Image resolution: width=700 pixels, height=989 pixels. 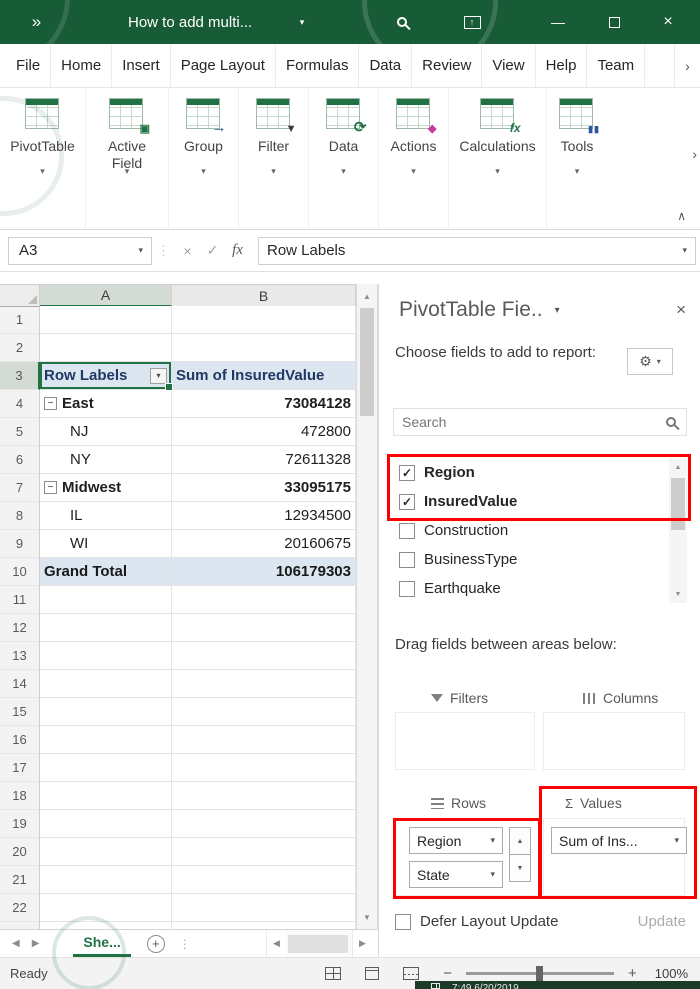 What do you see at coordinates (264, 404) in the screenshot?
I see `cell-B4: 73084128` at bounding box center [264, 404].